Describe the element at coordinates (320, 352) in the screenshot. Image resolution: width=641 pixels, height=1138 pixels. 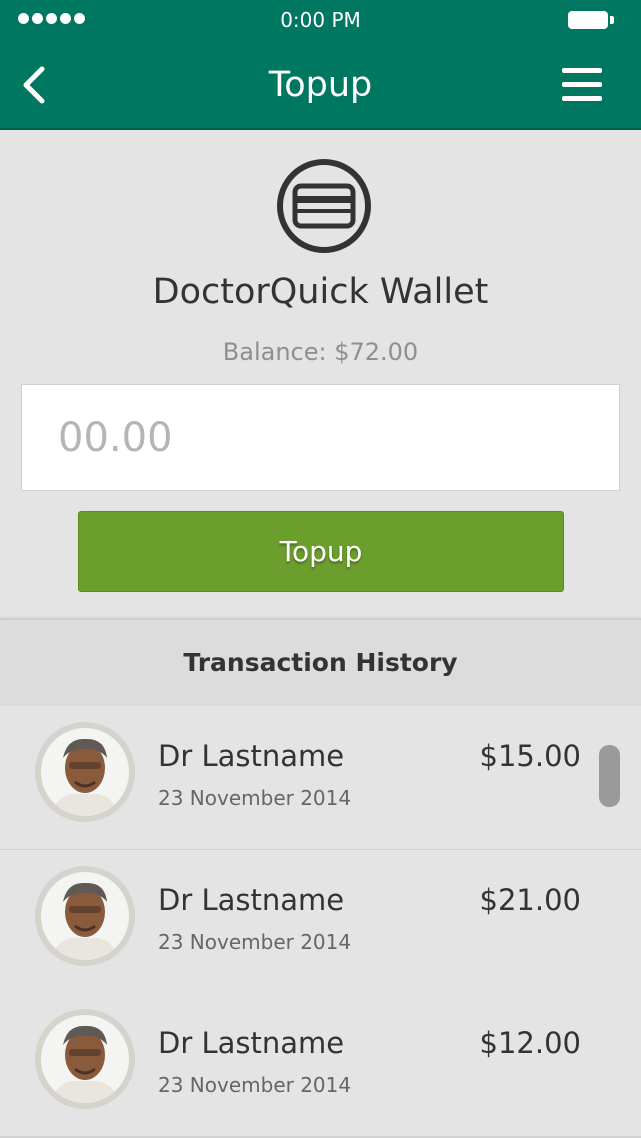
I see `wallet-balance: Balance: $72.00` at that location.